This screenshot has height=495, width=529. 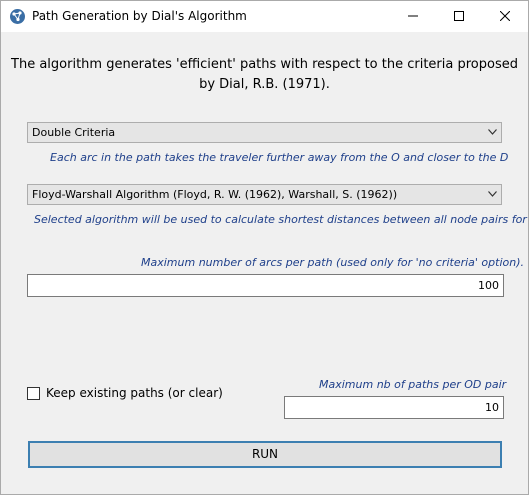 I want to click on max-arcs-input: 100, so click(x=265, y=285).